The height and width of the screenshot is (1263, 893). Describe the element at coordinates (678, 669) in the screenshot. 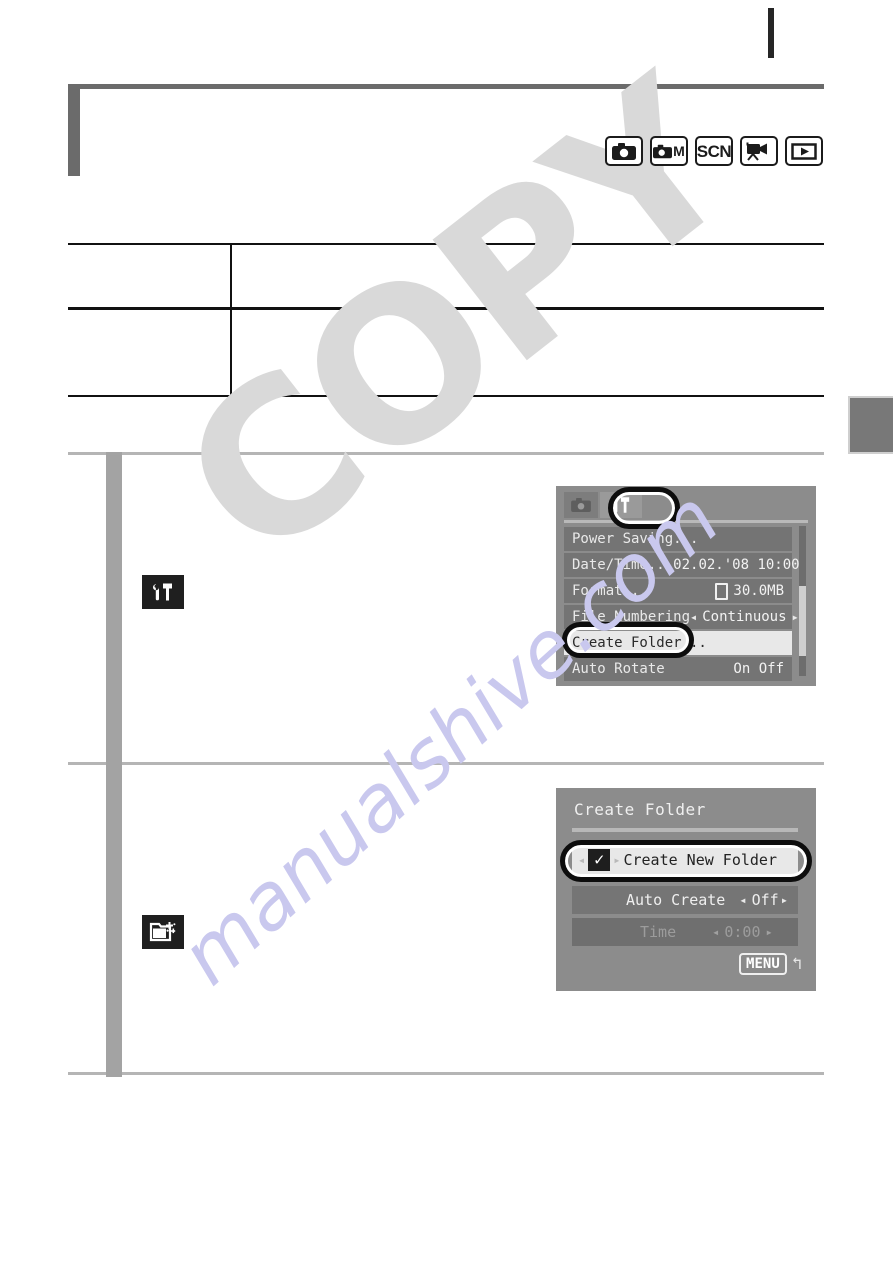

I see `menu-item-auto-rotate: Auto Rotate On Off` at that location.